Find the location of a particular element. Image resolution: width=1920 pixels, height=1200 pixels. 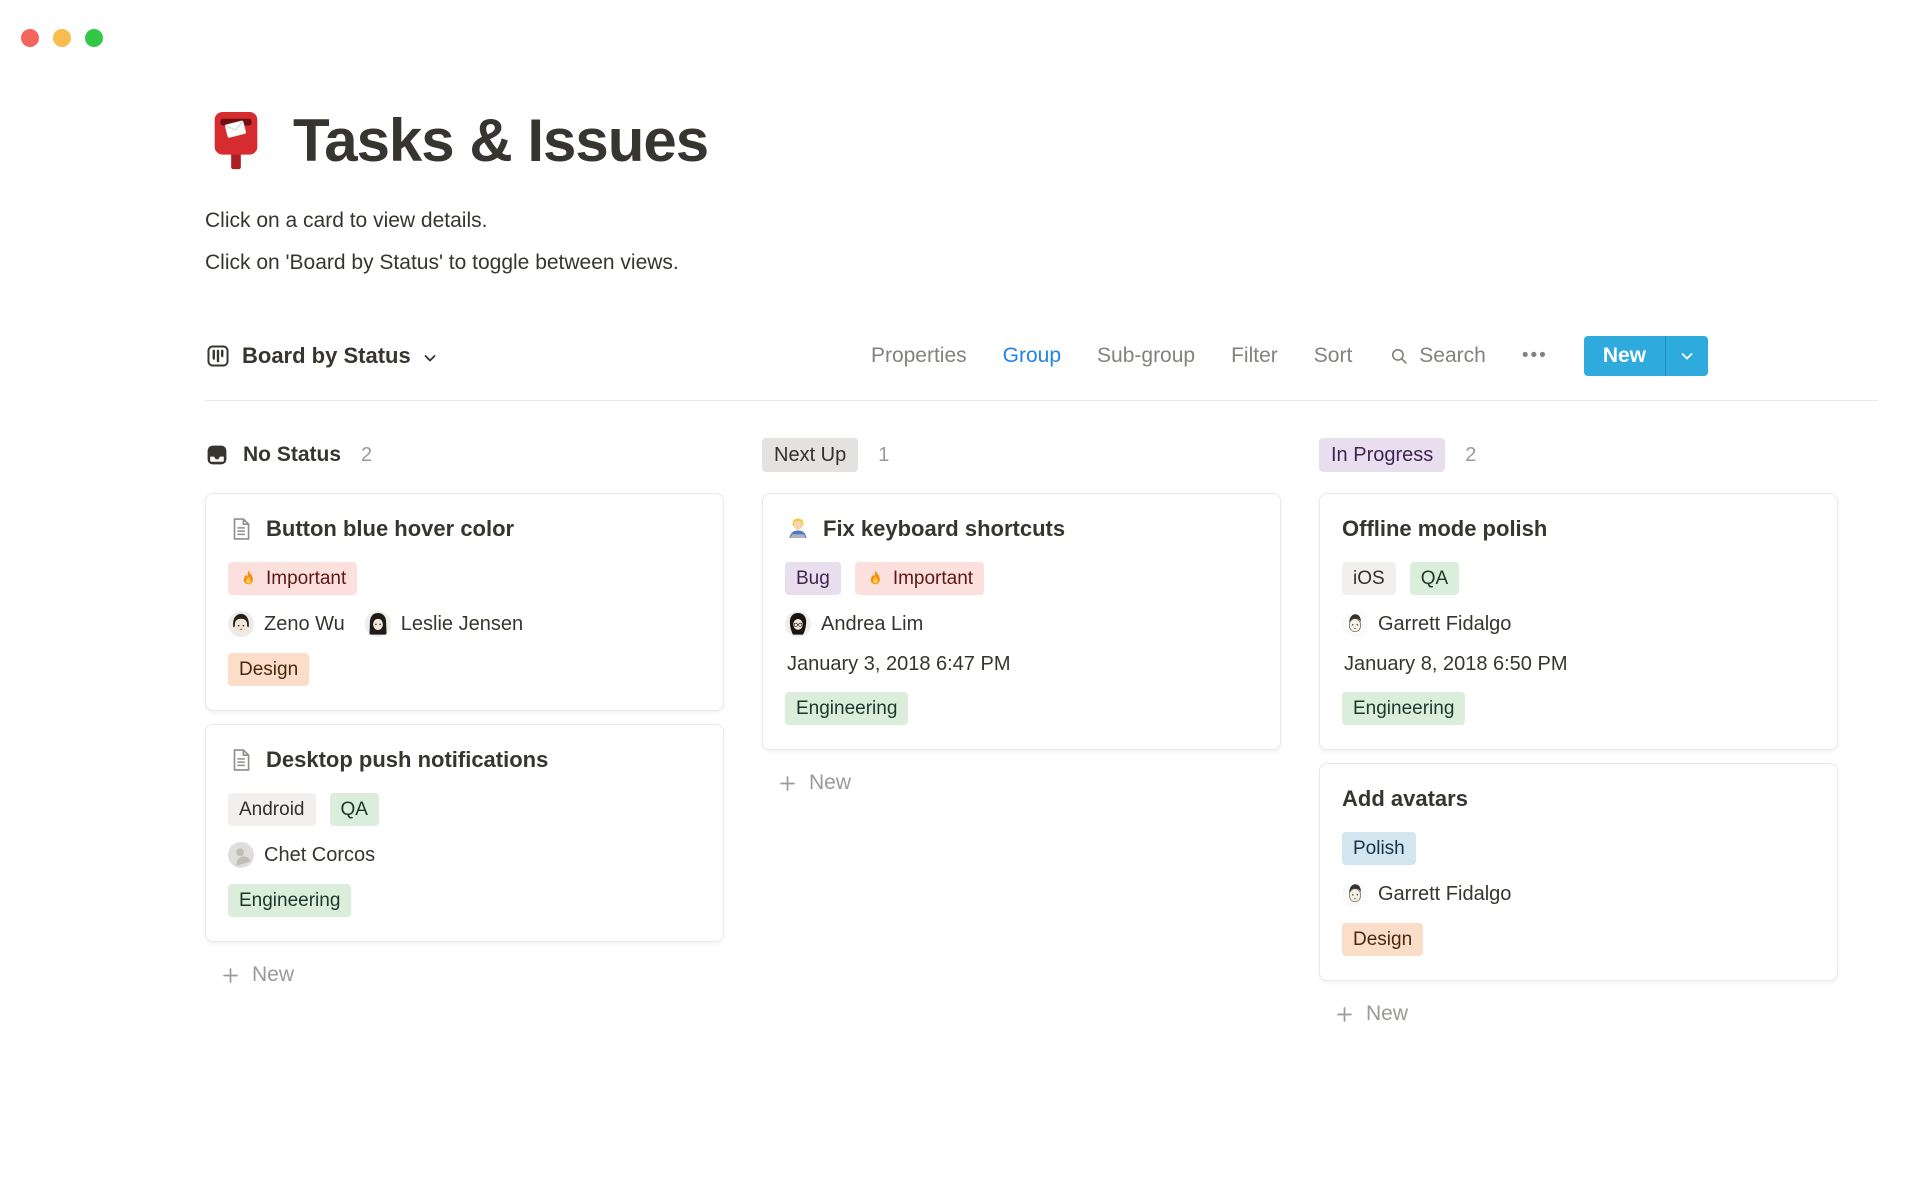

view-switcher-label: Board by Status is located at coordinates (326, 355).